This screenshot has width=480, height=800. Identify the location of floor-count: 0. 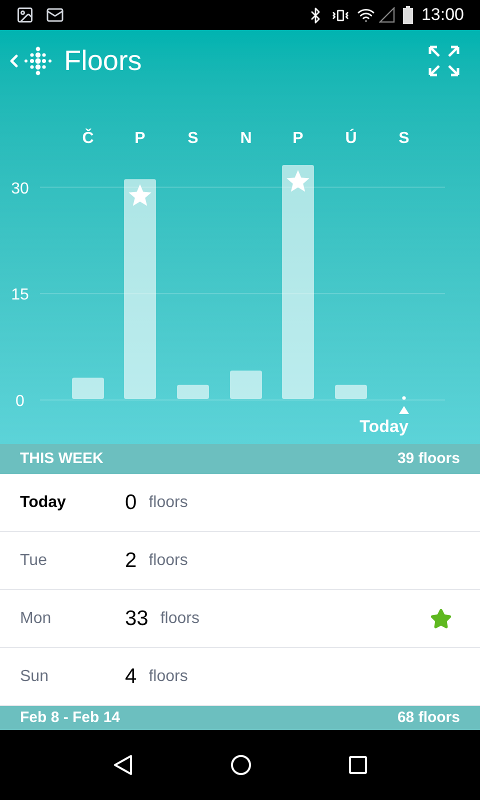
(131, 503).